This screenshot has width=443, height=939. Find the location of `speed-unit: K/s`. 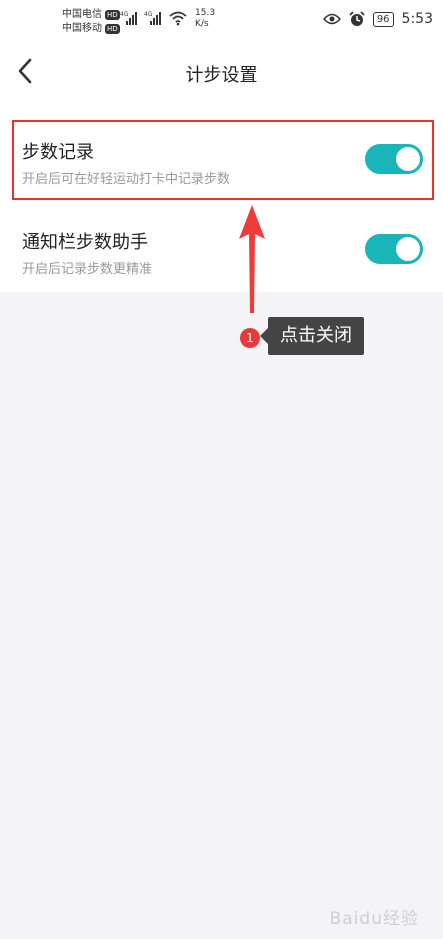

speed-unit: K/s is located at coordinates (202, 24).